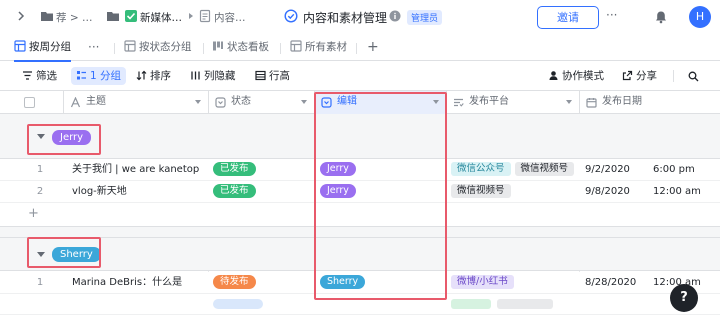  I want to click on tab-by-status: 按状态分组, so click(158, 48).